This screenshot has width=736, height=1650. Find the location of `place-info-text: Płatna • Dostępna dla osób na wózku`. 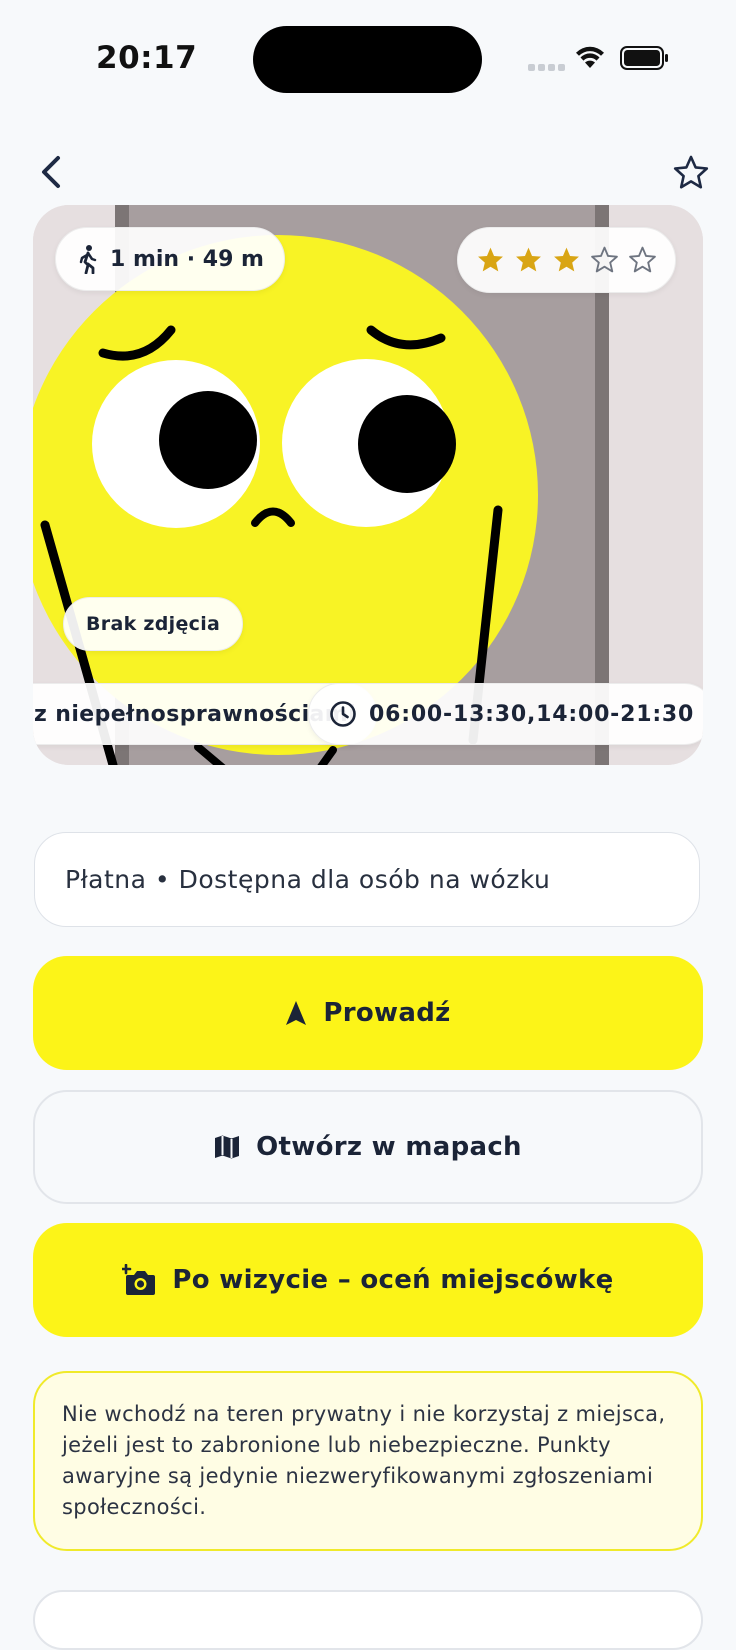

place-info-text: Płatna • Dostępna dla osób na wózku is located at coordinates (308, 879).